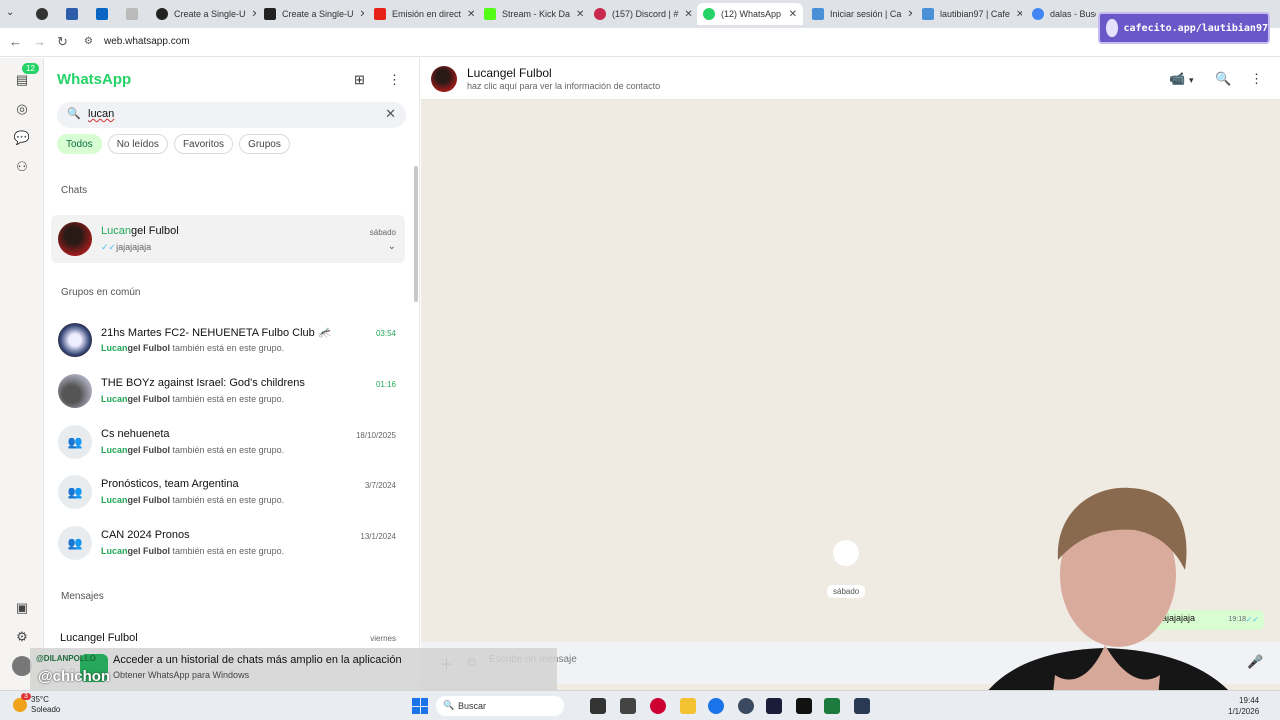  I want to click on filter-favorites: Favoritos, so click(203, 144).